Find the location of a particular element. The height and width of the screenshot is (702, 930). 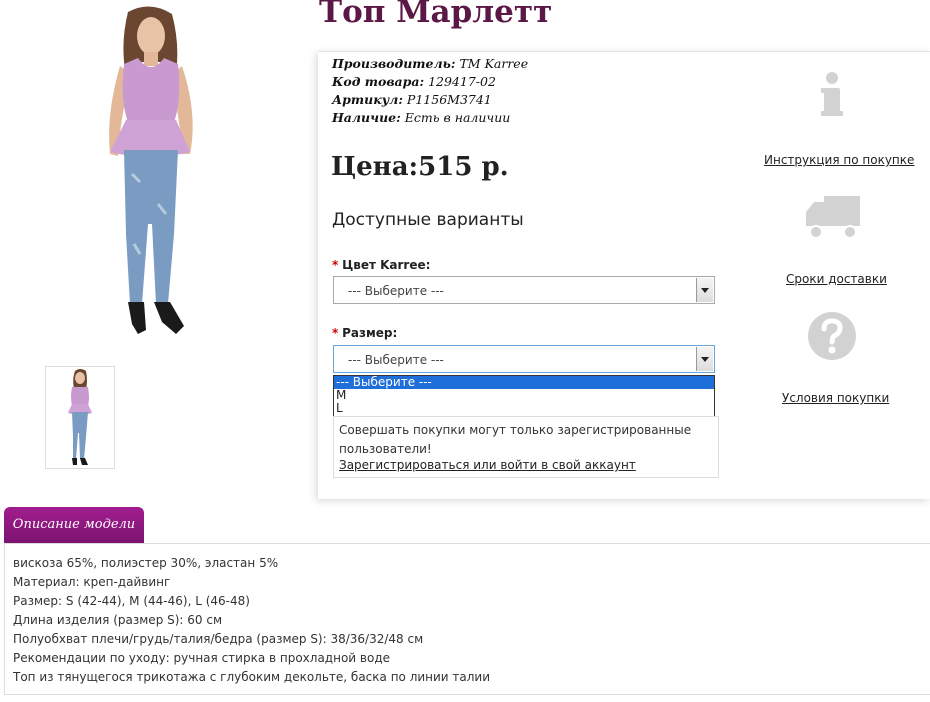

info-icon is located at coordinates (832, 94).